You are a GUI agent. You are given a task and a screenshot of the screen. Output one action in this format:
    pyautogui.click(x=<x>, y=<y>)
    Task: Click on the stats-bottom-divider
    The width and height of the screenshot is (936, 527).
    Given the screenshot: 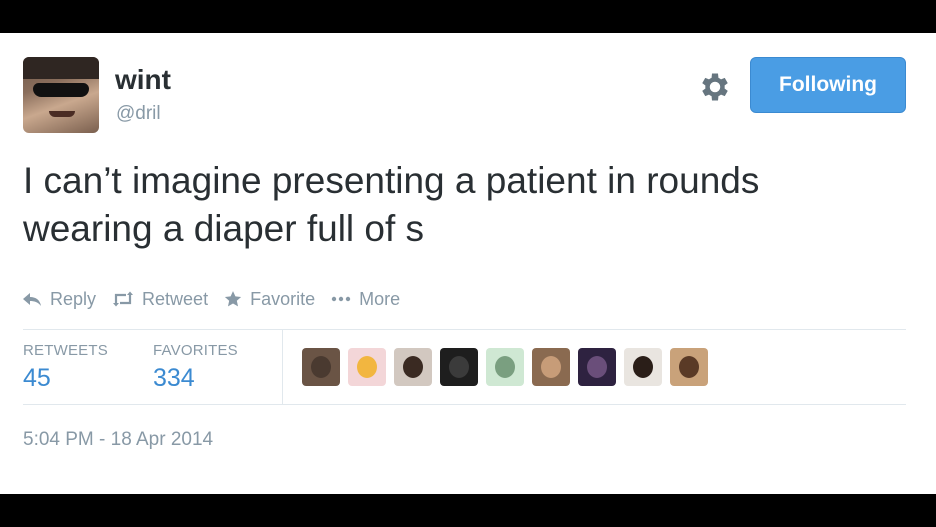 What is the action you would take?
    pyautogui.click(x=464, y=404)
    